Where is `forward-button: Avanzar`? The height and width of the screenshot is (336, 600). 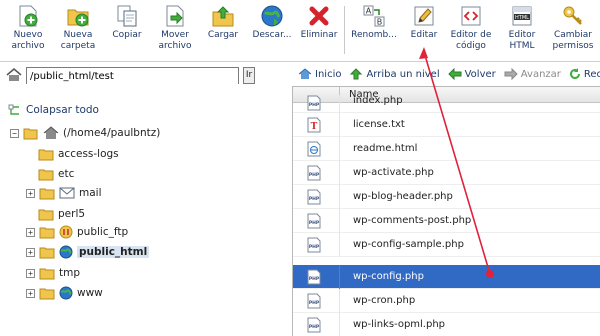 forward-button: Avanzar is located at coordinates (532, 74).